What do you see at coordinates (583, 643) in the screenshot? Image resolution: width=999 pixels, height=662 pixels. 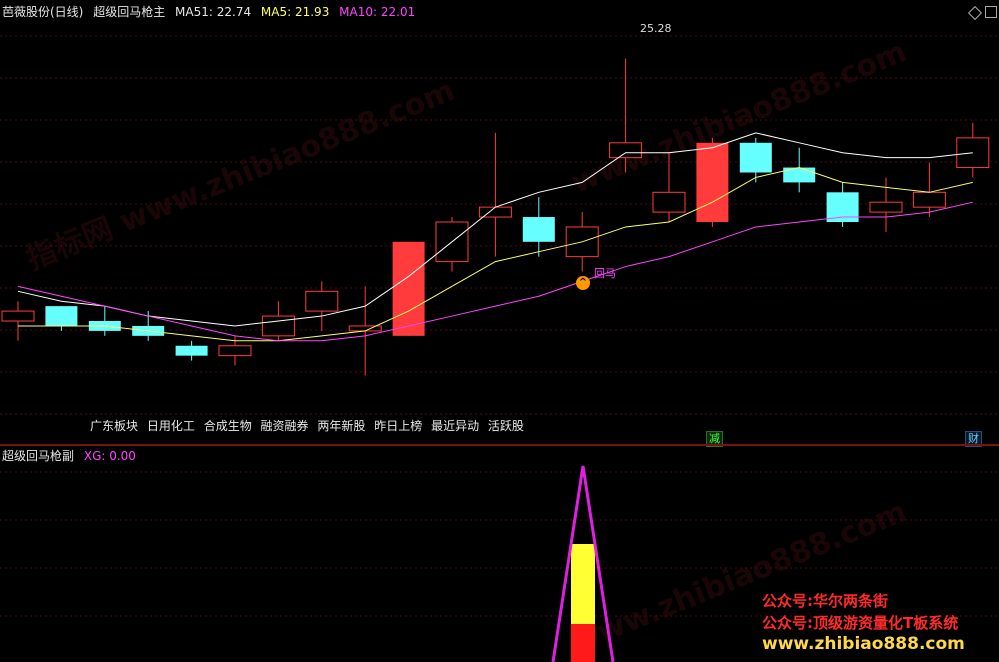 I see `xg-bar-red` at bounding box center [583, 643].